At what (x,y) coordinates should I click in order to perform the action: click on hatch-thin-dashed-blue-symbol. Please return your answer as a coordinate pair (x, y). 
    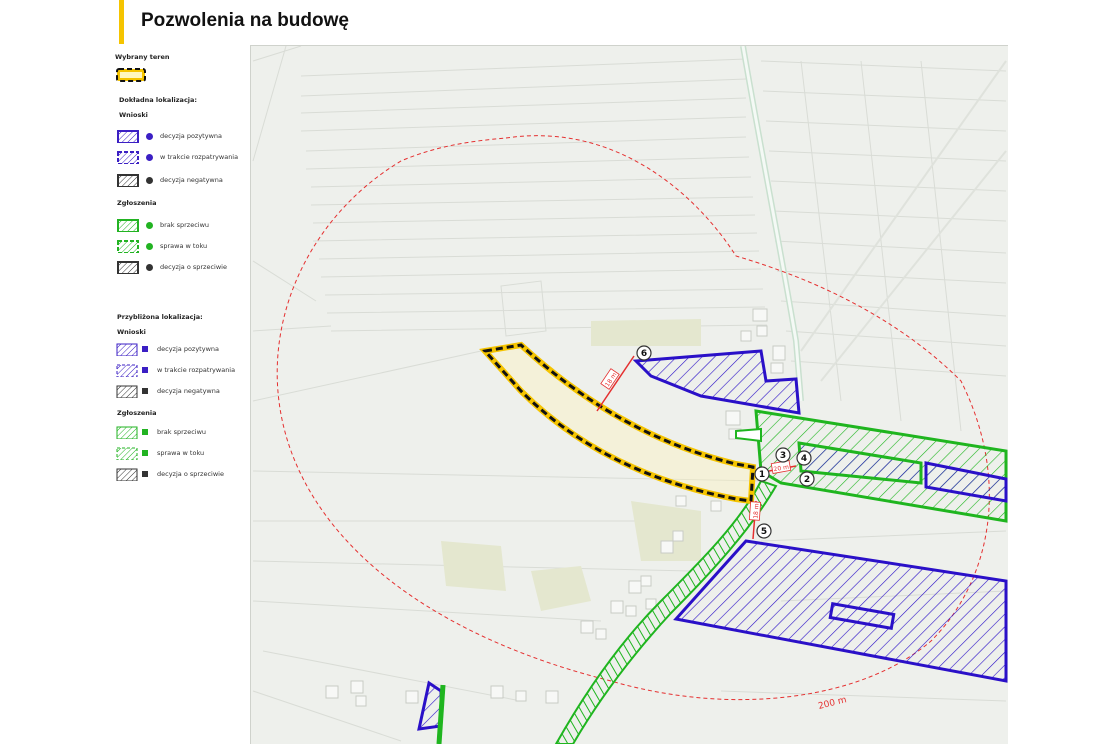
    Looking at the image, I should click on (127, 370).